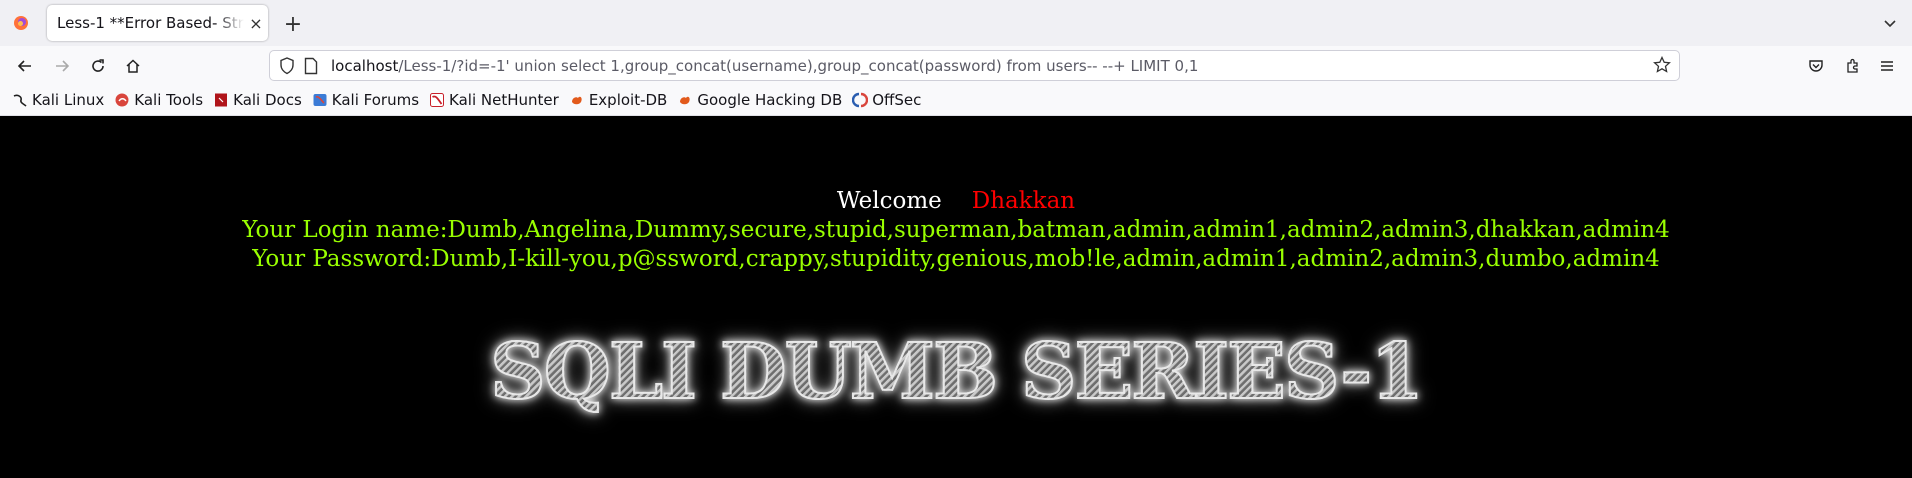 The width and height of the screenshot is (1912, 478). I want to click on new-tab-button: +, so click(293, 24).